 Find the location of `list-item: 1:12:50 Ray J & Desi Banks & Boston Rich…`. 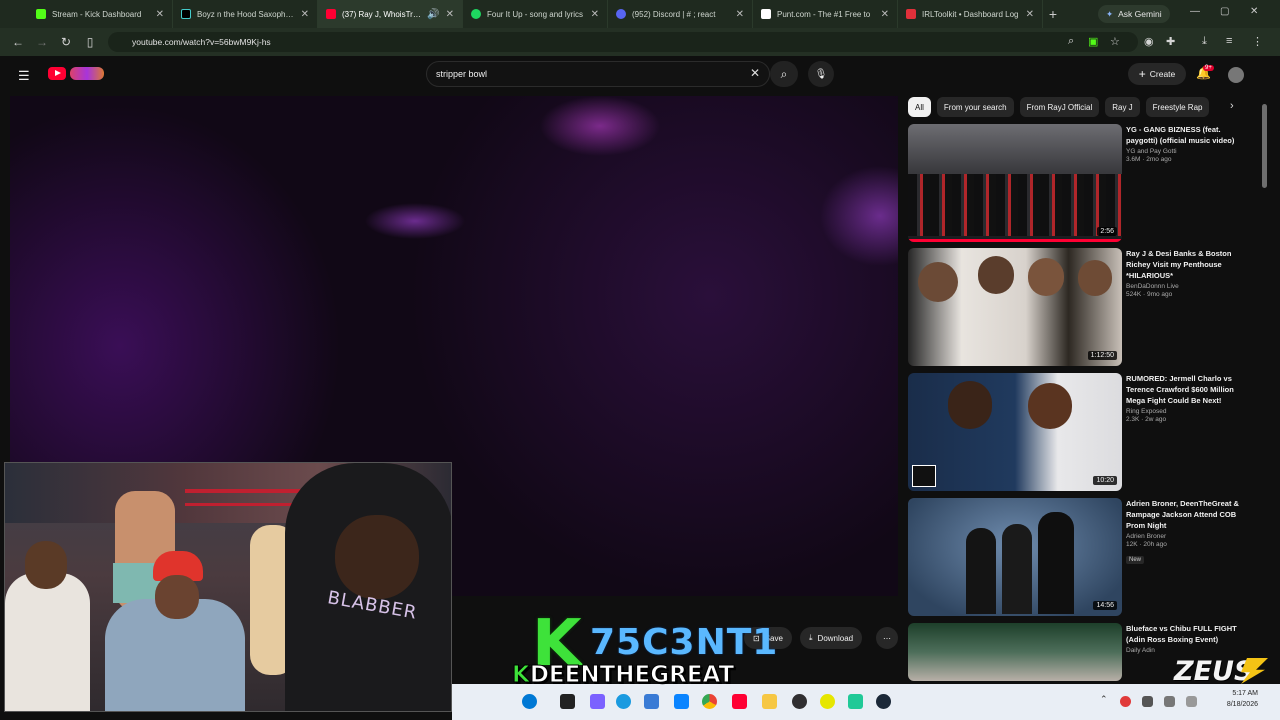

list-item: 1:12:50 Ray J & Desi Banks & Boston Rich… is located at coordinates (1078, 307).